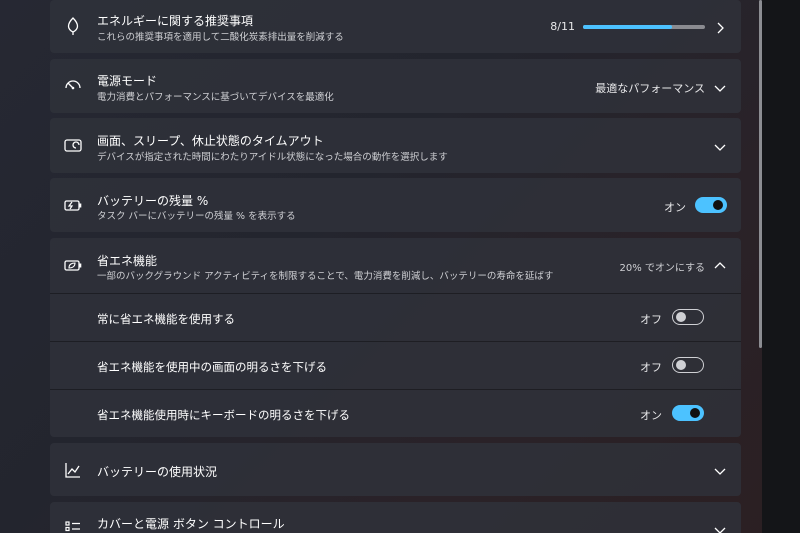 The height and width of the screenshot is (533, 800). Describe the element at coordinates (395, 317) in the screenshot. I see `energy-saver-option-row: 常に省エネ機能を使用する オフ` at that location.